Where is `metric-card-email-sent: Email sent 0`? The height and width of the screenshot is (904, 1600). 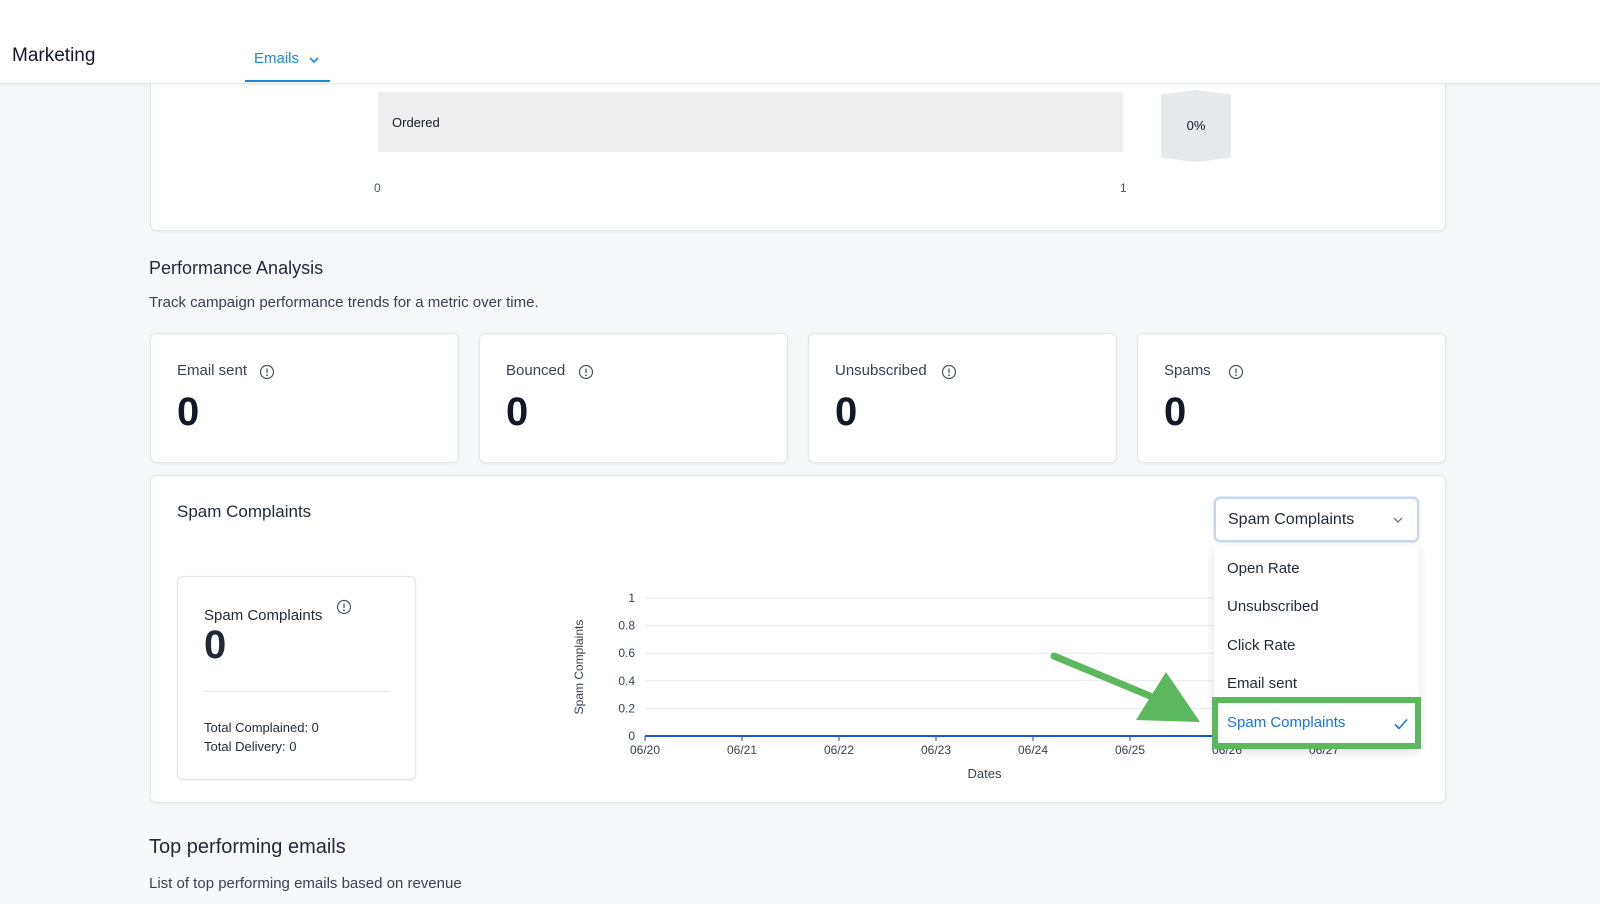
metric-card-email-sent: Email sent 0 is located at coordinates (304, 398).